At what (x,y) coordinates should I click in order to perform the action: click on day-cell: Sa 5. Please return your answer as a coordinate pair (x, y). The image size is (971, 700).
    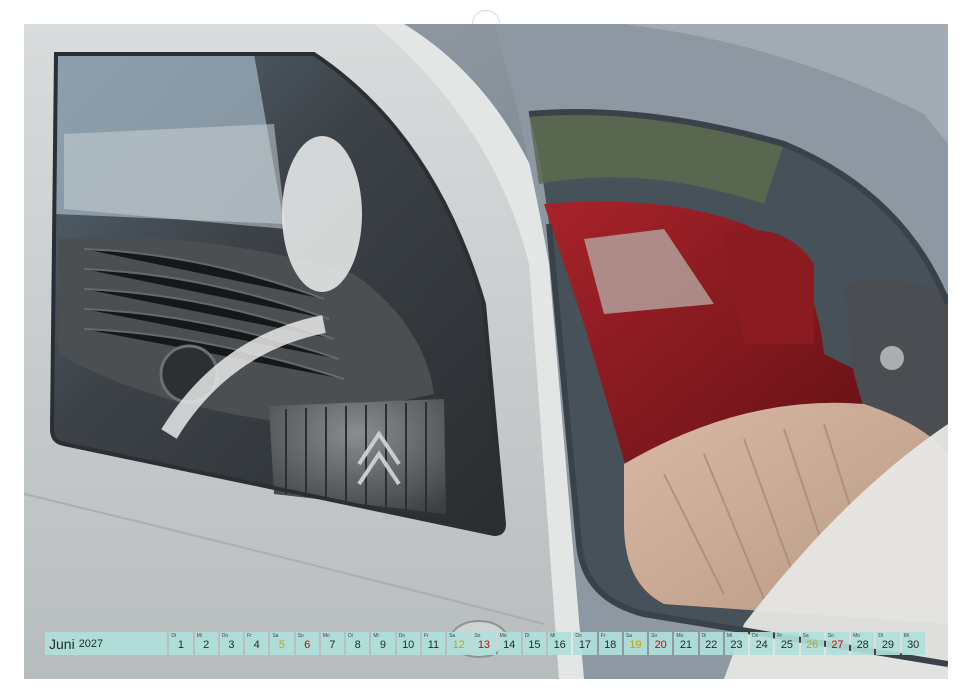
    Looking at the image, I should click on (282, 643).